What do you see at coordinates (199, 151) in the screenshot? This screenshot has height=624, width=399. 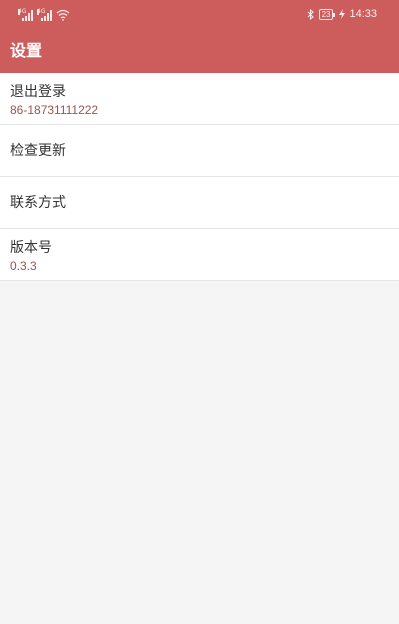 I see `settings-item-check-update: 检查更新` at bounding box center [199, 151].